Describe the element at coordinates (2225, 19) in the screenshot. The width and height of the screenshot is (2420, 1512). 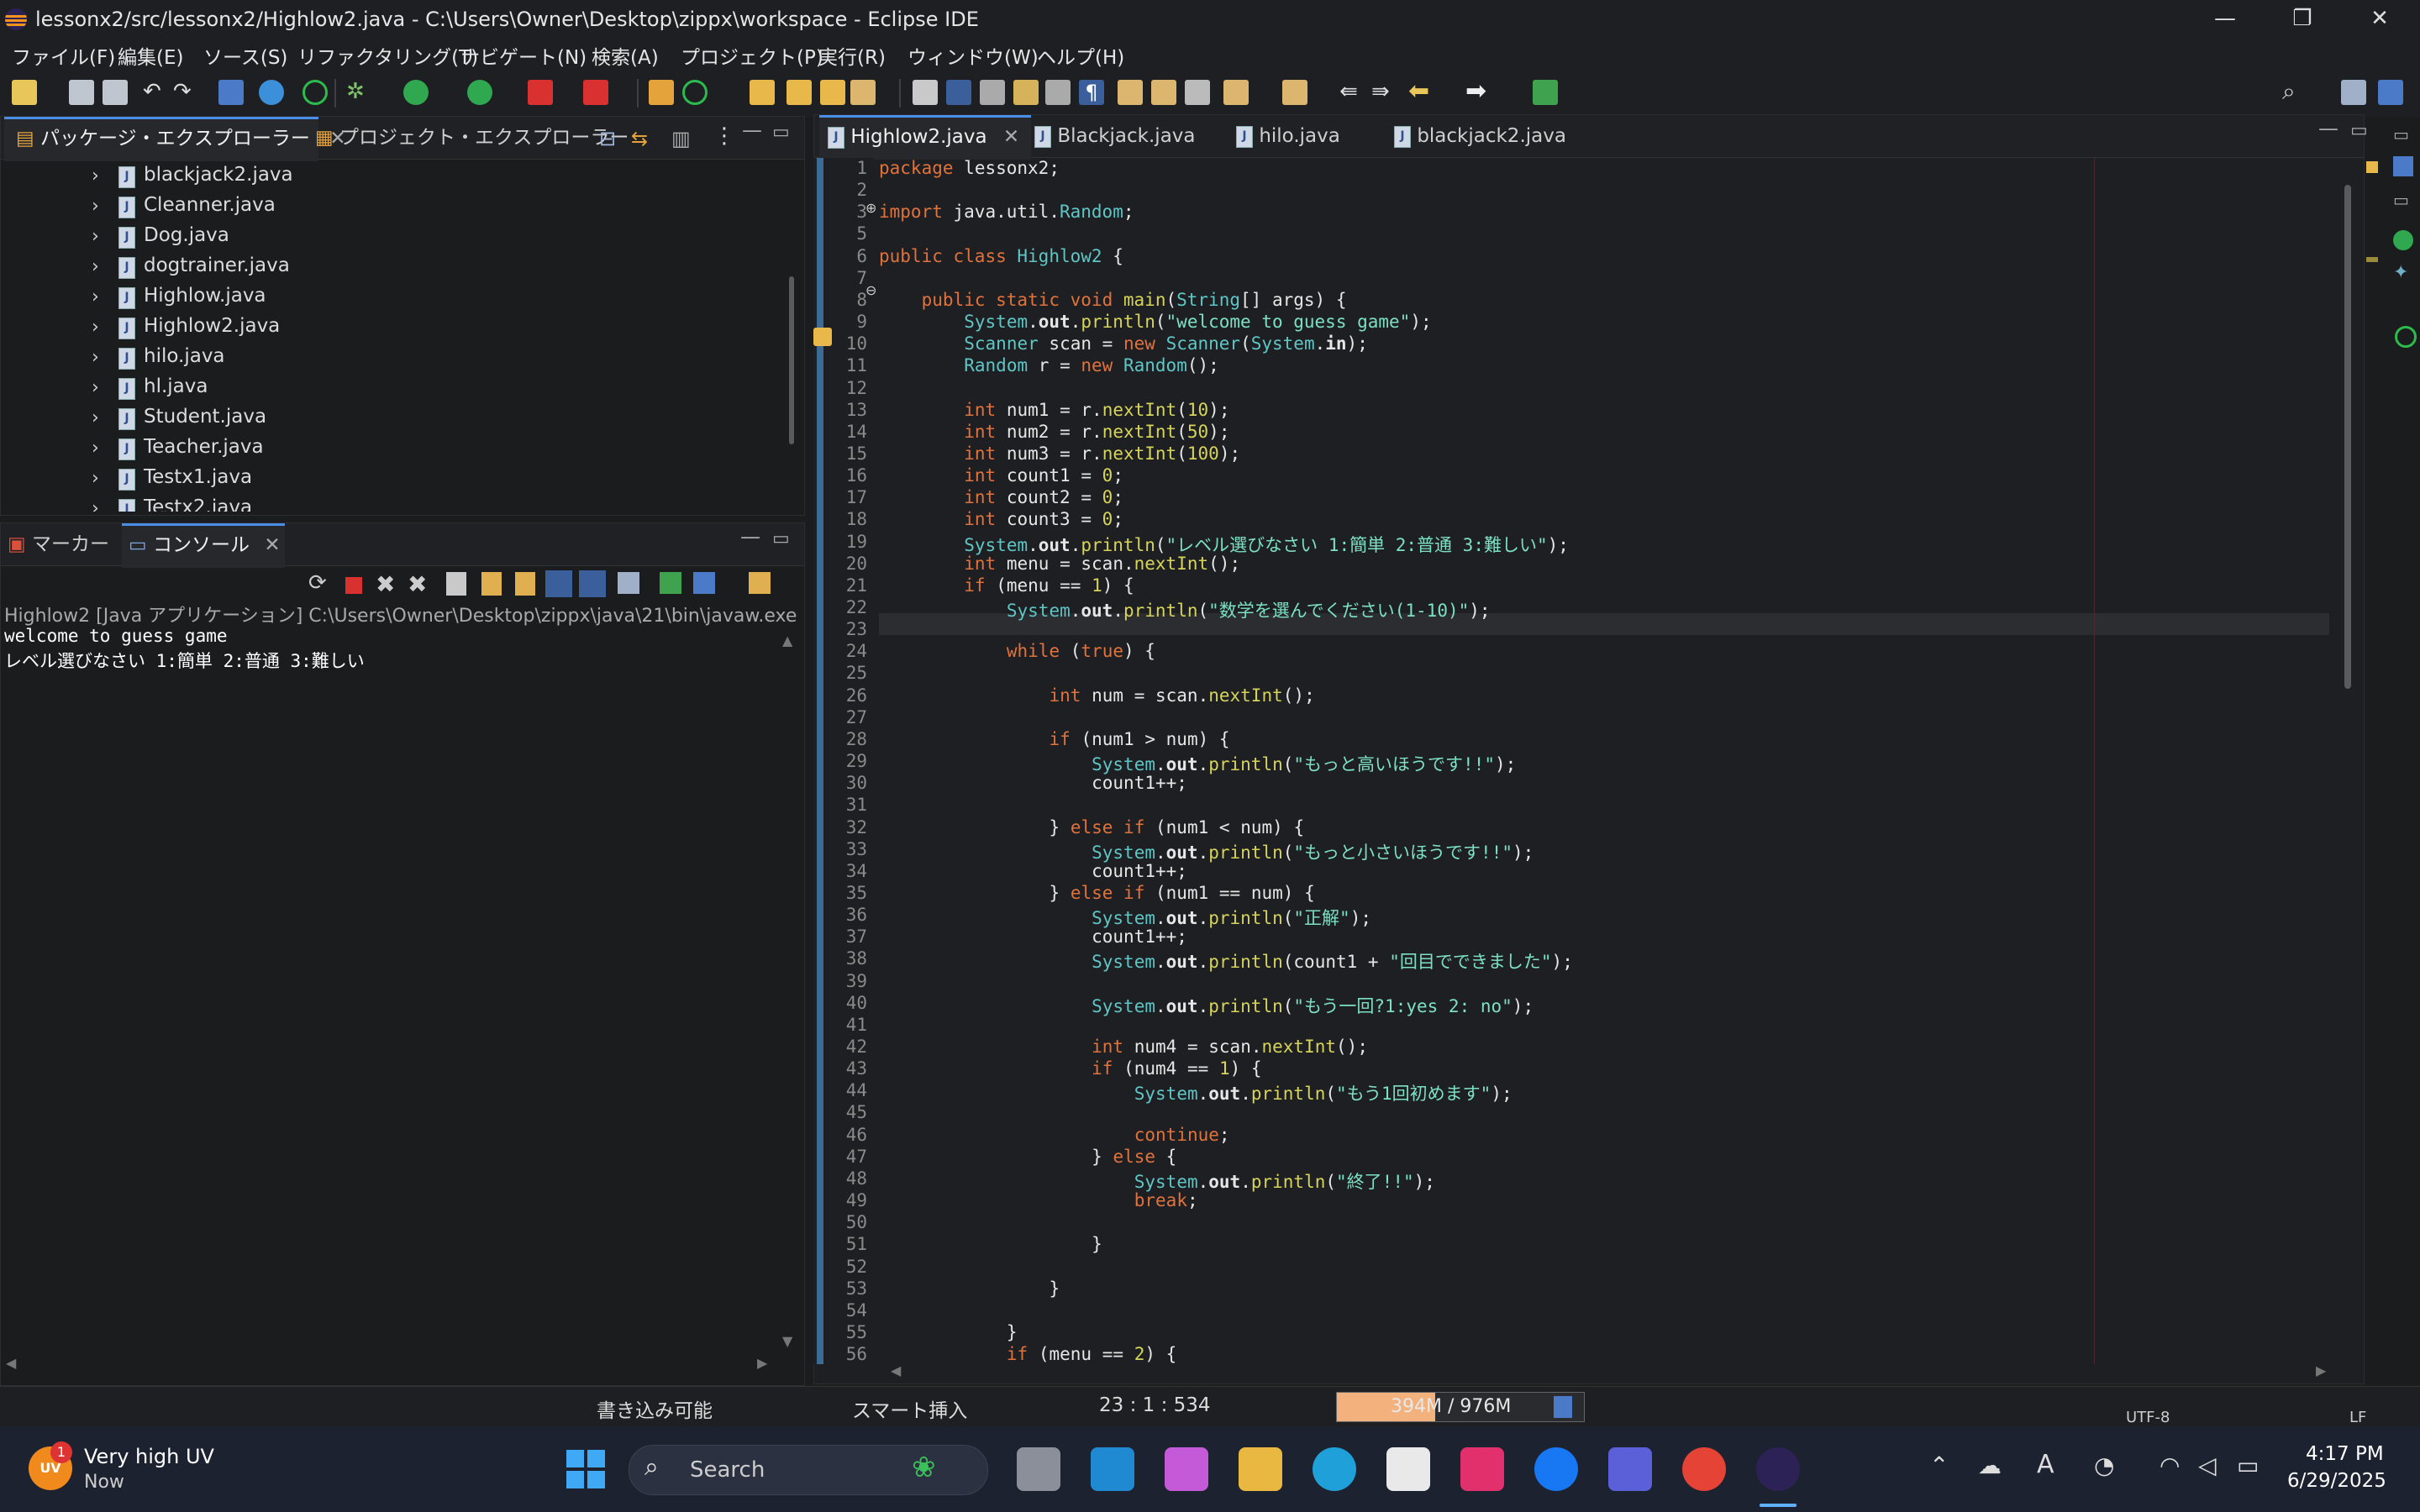
I see `minimize-button: —` at that location.